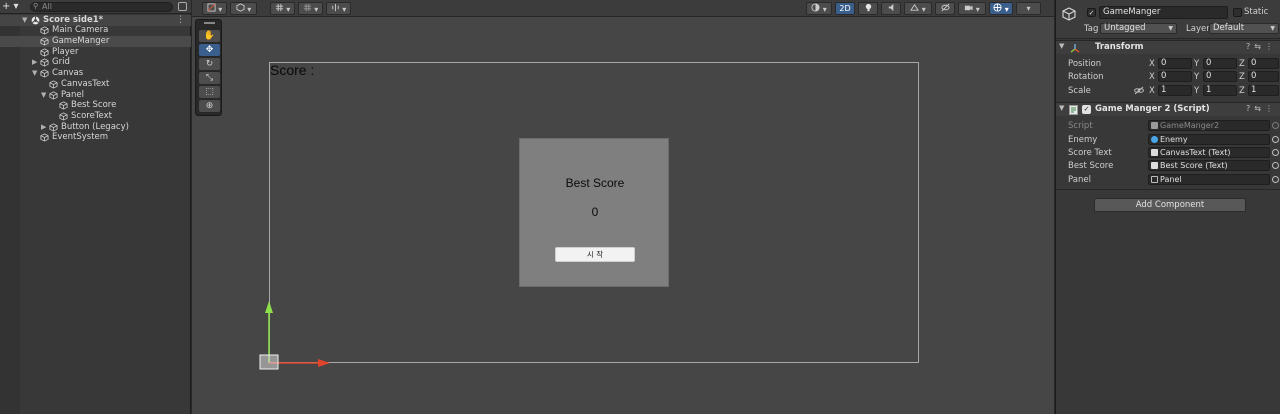 This screenshot has width=1280, height=414. I want to click on camera-icon, so click(969, 8).